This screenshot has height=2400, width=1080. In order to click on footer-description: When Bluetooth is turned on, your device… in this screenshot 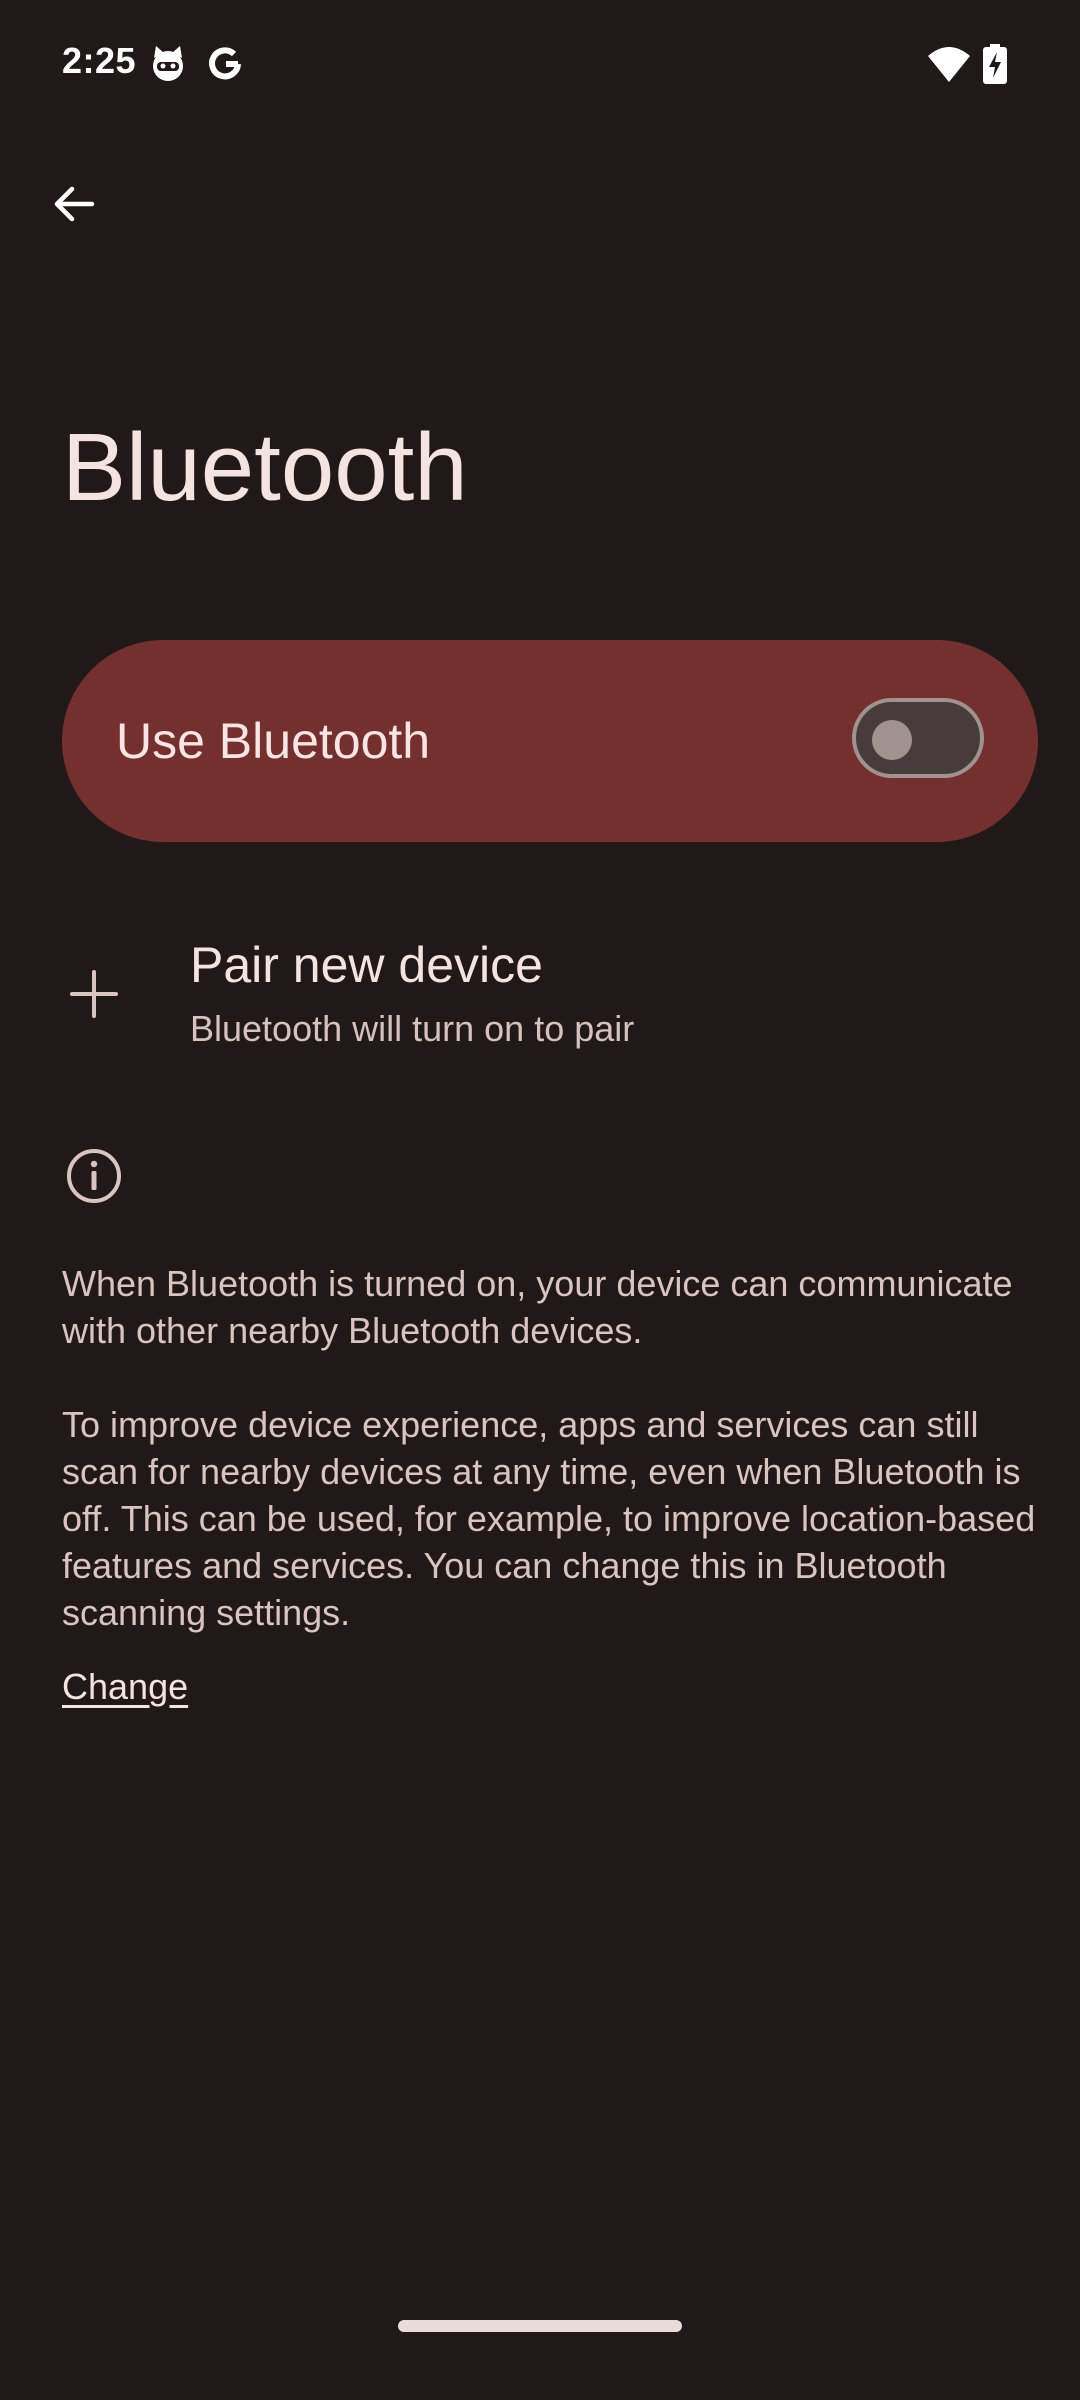, I will do `click(537, 1307)`.